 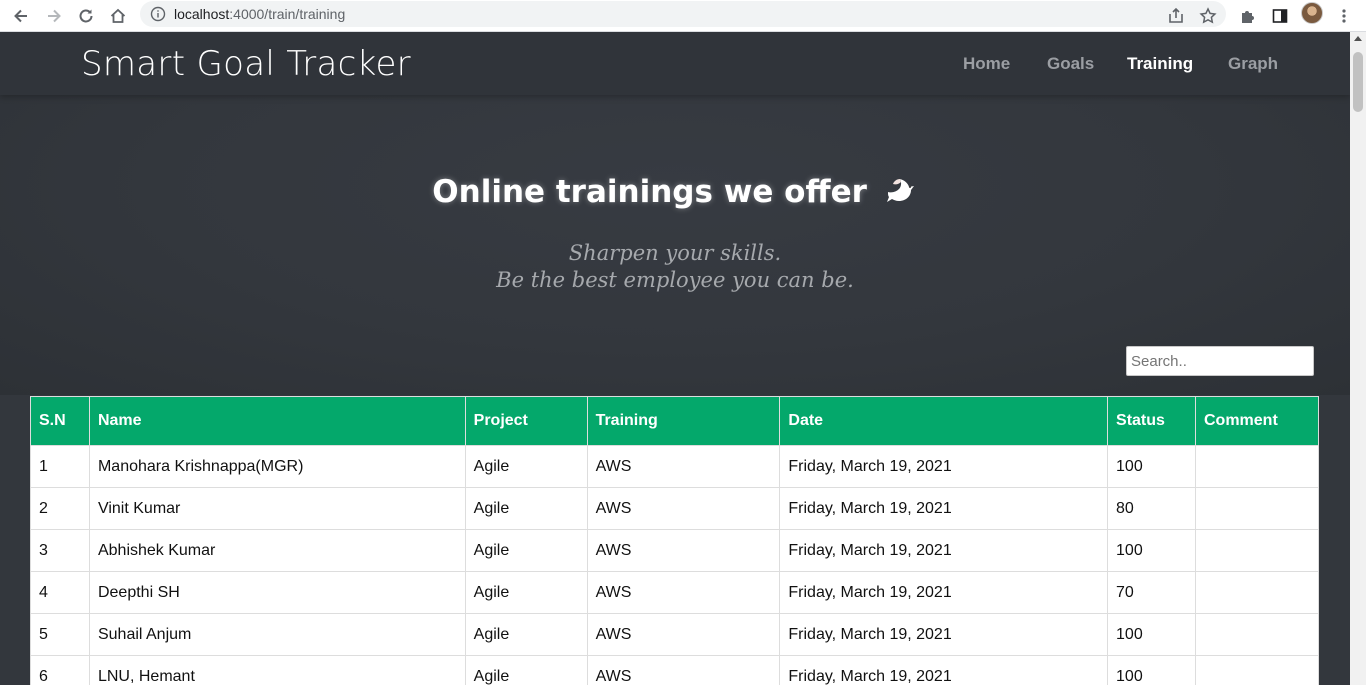 What do you see at coordinates (60, 592) in the screenshot?
I see `cell-sn: 4` at bounding box center [60, 592].